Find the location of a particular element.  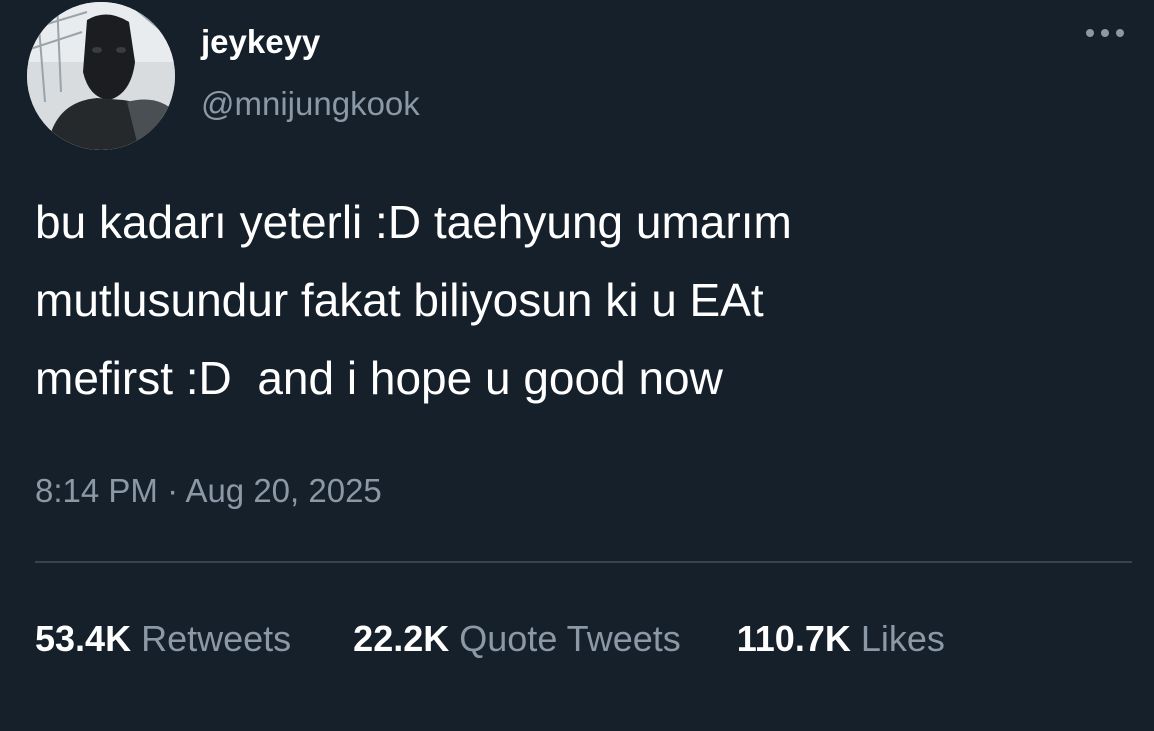

likes-stat: 110.7K Likes is located at coordinates (841, 638).